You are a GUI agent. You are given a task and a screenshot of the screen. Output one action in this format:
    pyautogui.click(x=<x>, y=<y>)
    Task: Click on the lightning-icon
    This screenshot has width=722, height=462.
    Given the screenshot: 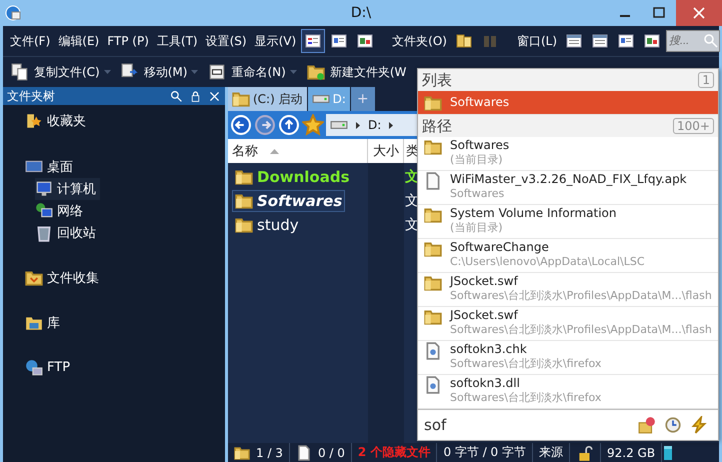 What is the action you would take?
    pyautogui.click(x=699, y=425)
    